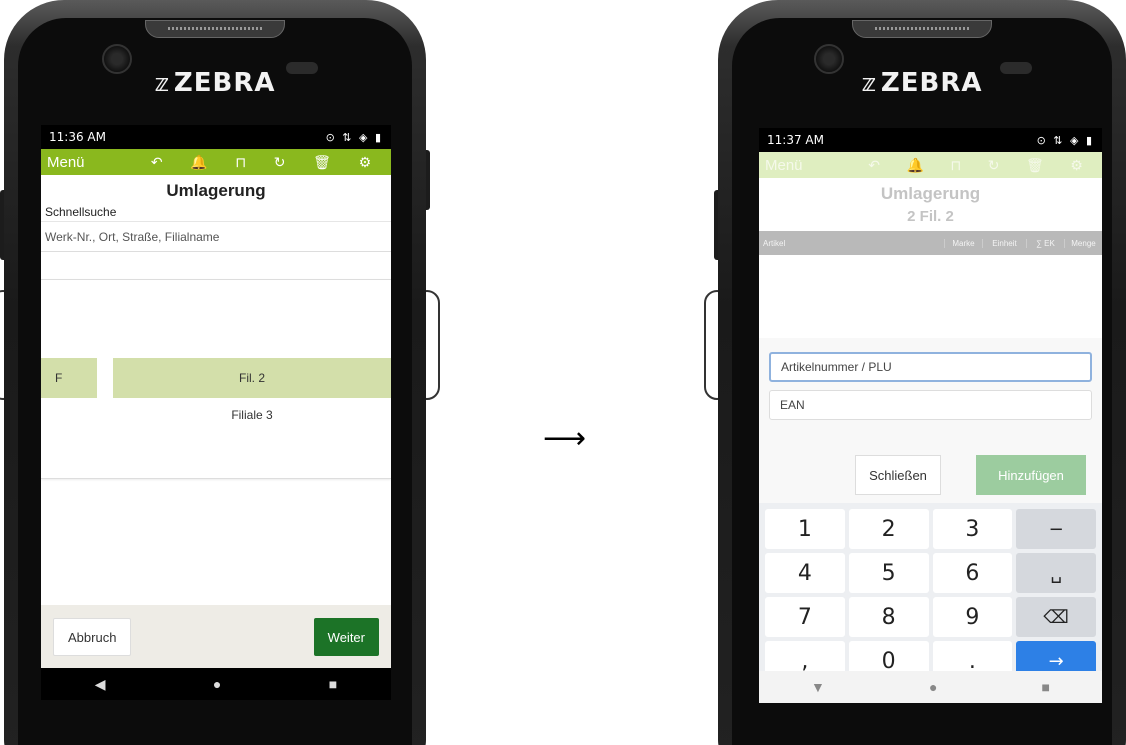  I want to click on close-button: Schließen, so click(898, 475).